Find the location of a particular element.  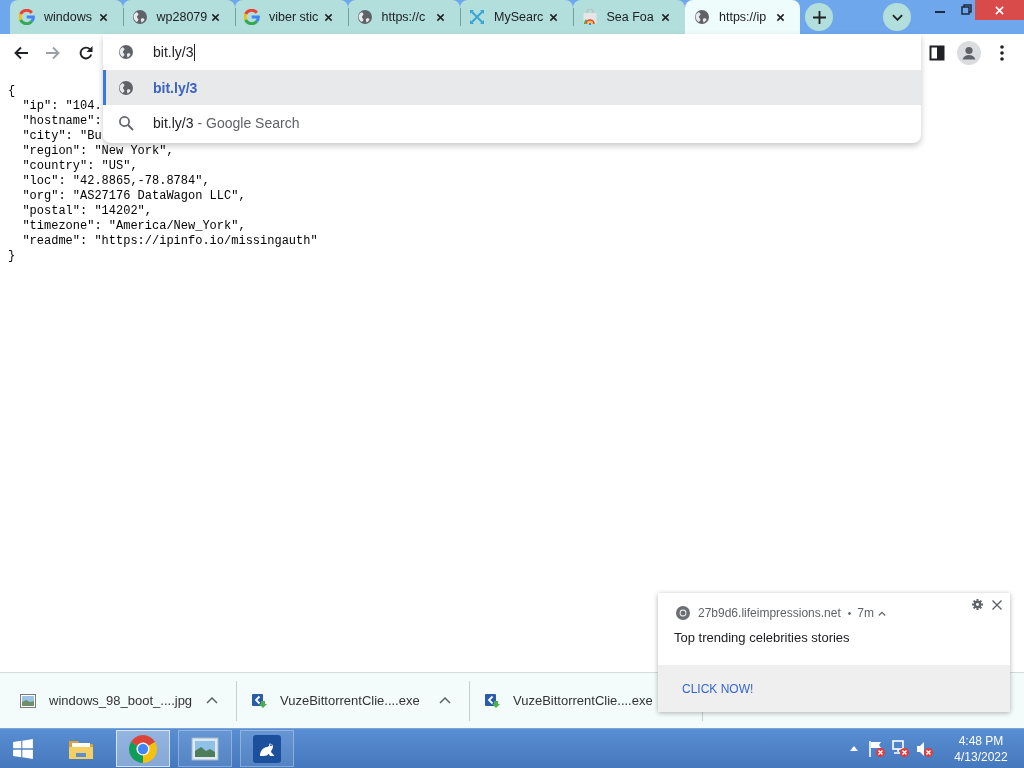

frog-icon is located at coordinates (267, 748).